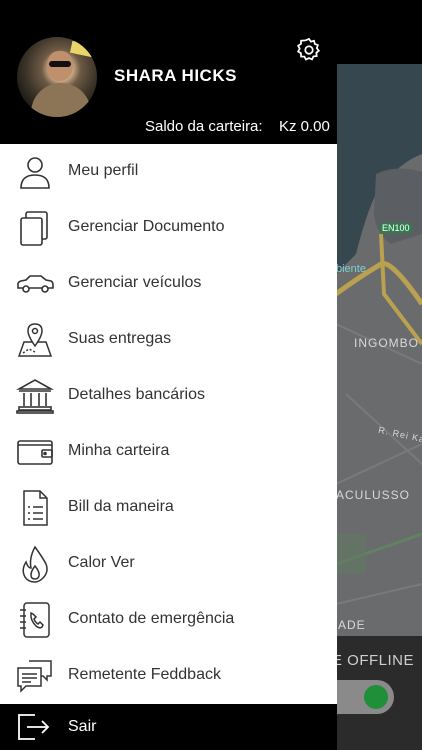 The height and width of the screenshot is (750, 422). What do you see at coordinates (351, 269) in the screenshot?
I see `map-poi-label: biente` at bounding box center [351, 269].